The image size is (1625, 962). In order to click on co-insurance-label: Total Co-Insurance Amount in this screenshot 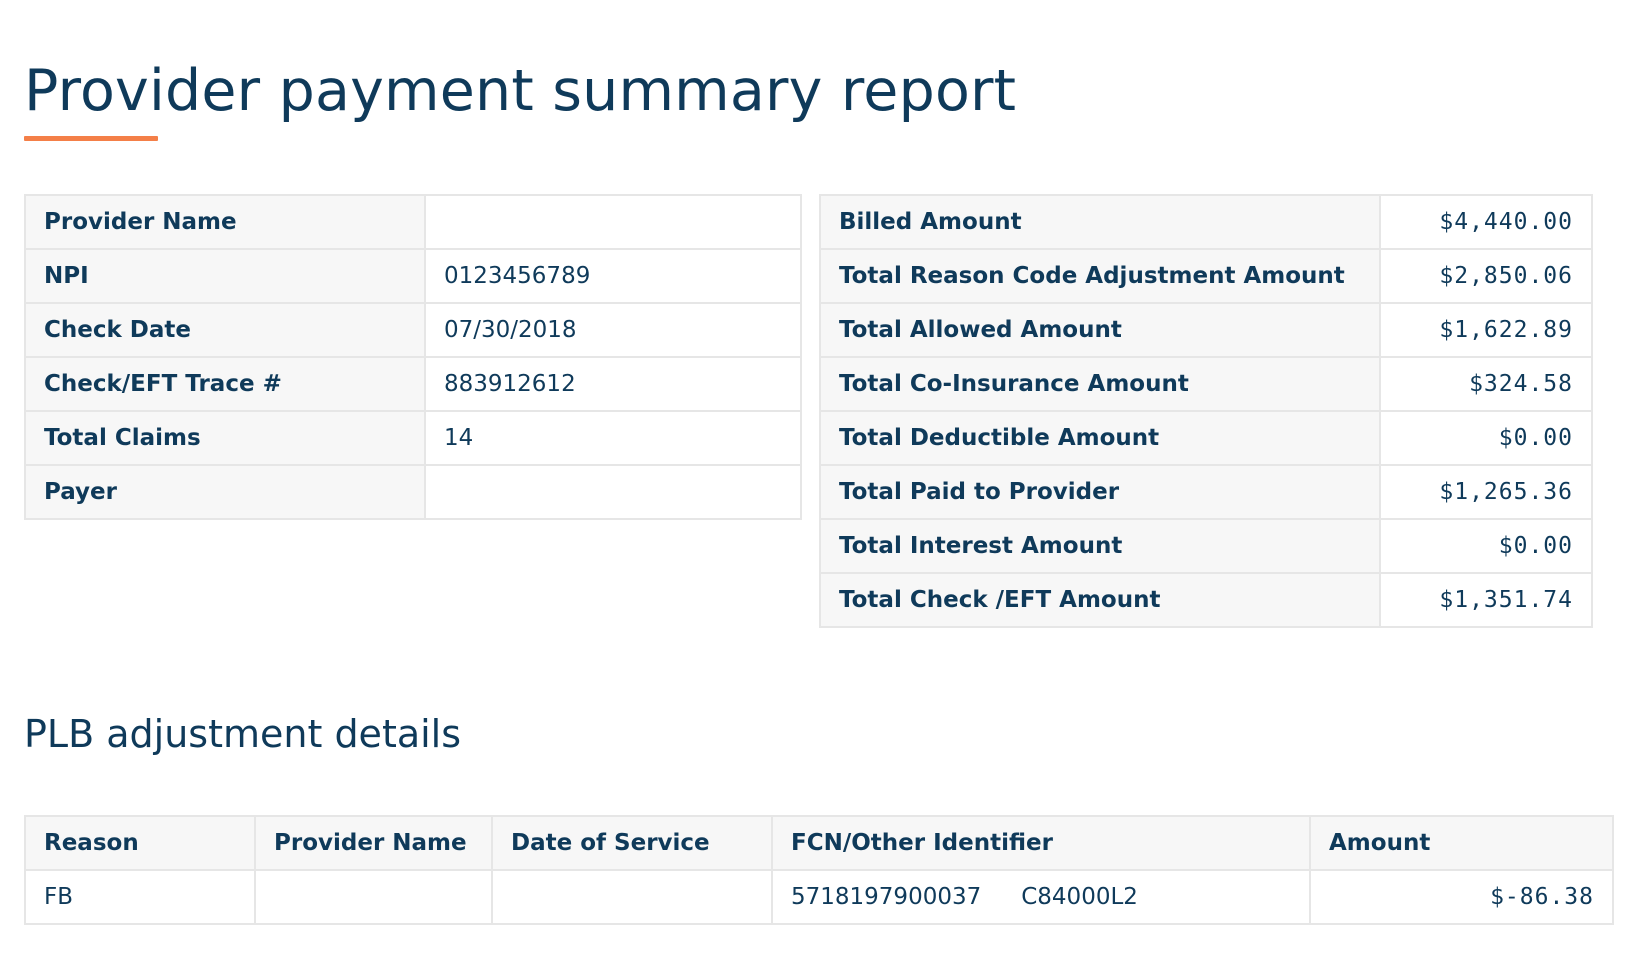, I will do `click(1100, 384)`.